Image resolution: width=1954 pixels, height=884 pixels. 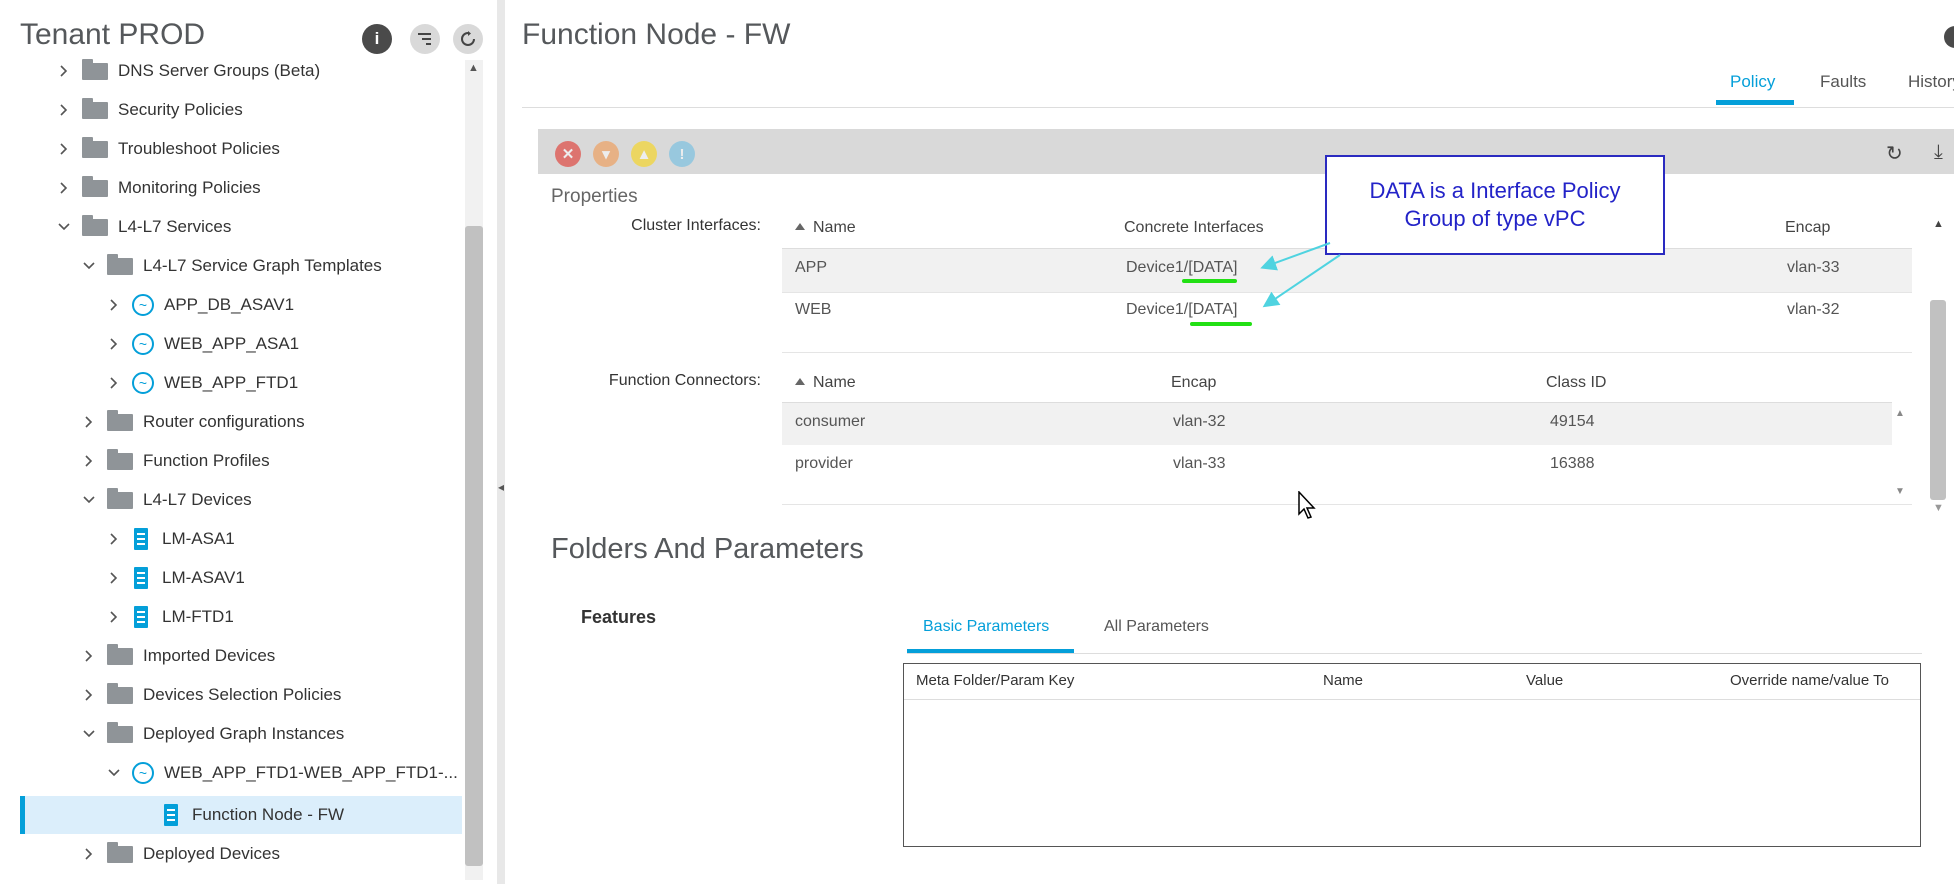 I want to click on refresh-tree-icon, so click(x=468, y=39).